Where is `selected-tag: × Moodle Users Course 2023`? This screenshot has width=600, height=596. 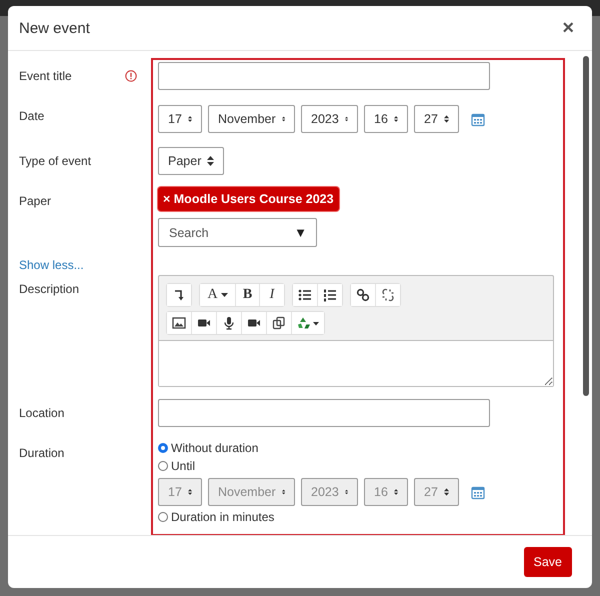
selected-tag: × Moodle Users Course 2023 is located at coordinates (248, 199).